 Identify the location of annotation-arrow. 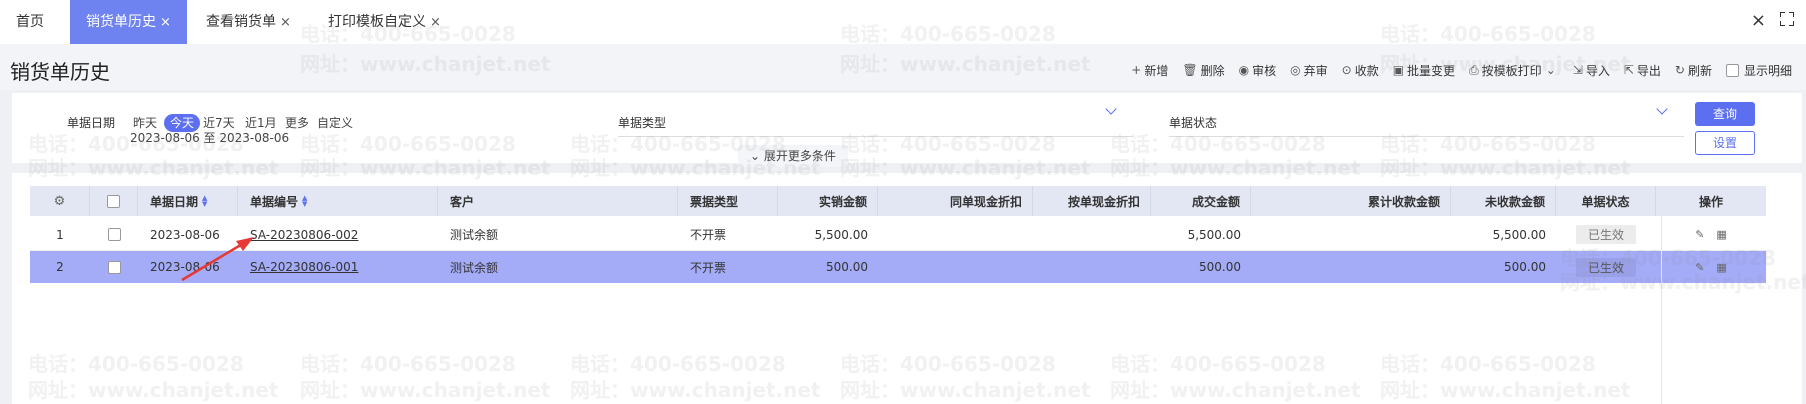
(217, 259).